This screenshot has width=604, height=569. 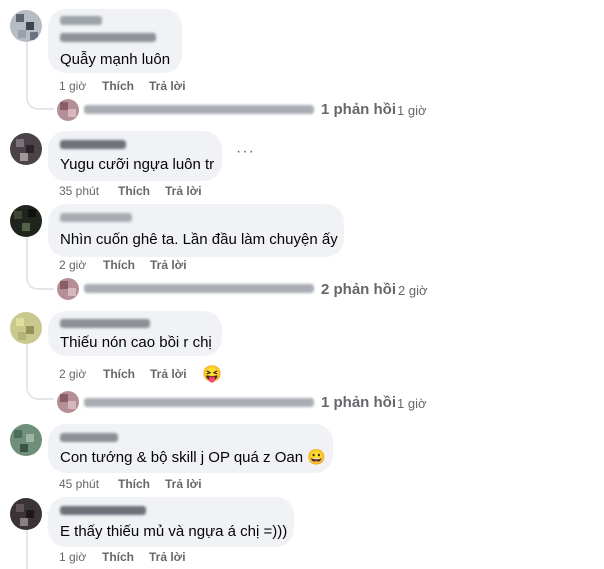 What do you see at coordinates (190, 448) in the screenshot?
I see `comment-bubble: Con tướng & bộ skill j OP quá z Oan 😀` at bounding box center [190, 448].